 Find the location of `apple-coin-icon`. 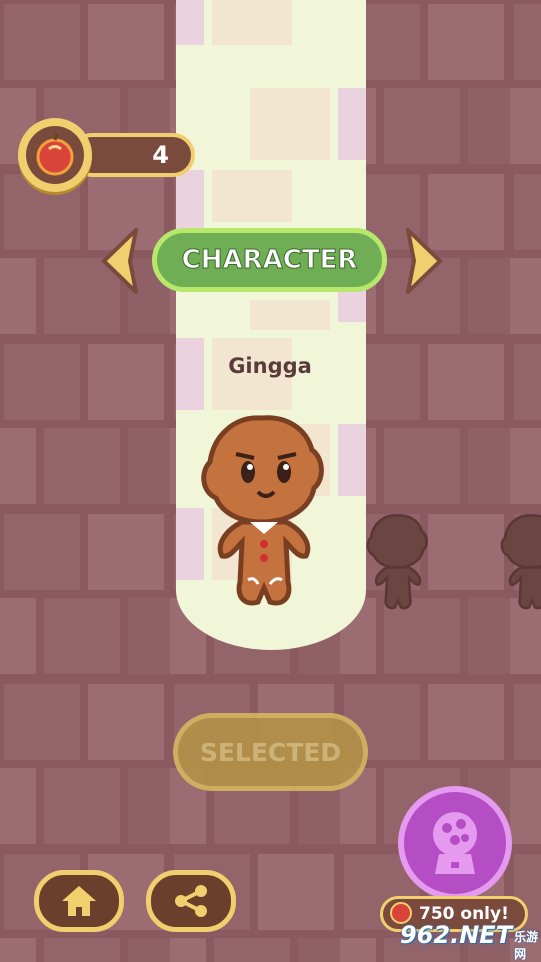

apple-coin-icon is located at coordinates (55, 155).